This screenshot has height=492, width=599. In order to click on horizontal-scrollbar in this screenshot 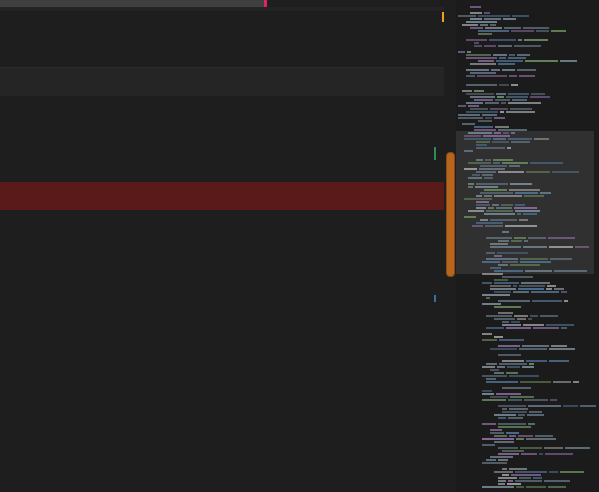, I will do `click(133, 3)`.